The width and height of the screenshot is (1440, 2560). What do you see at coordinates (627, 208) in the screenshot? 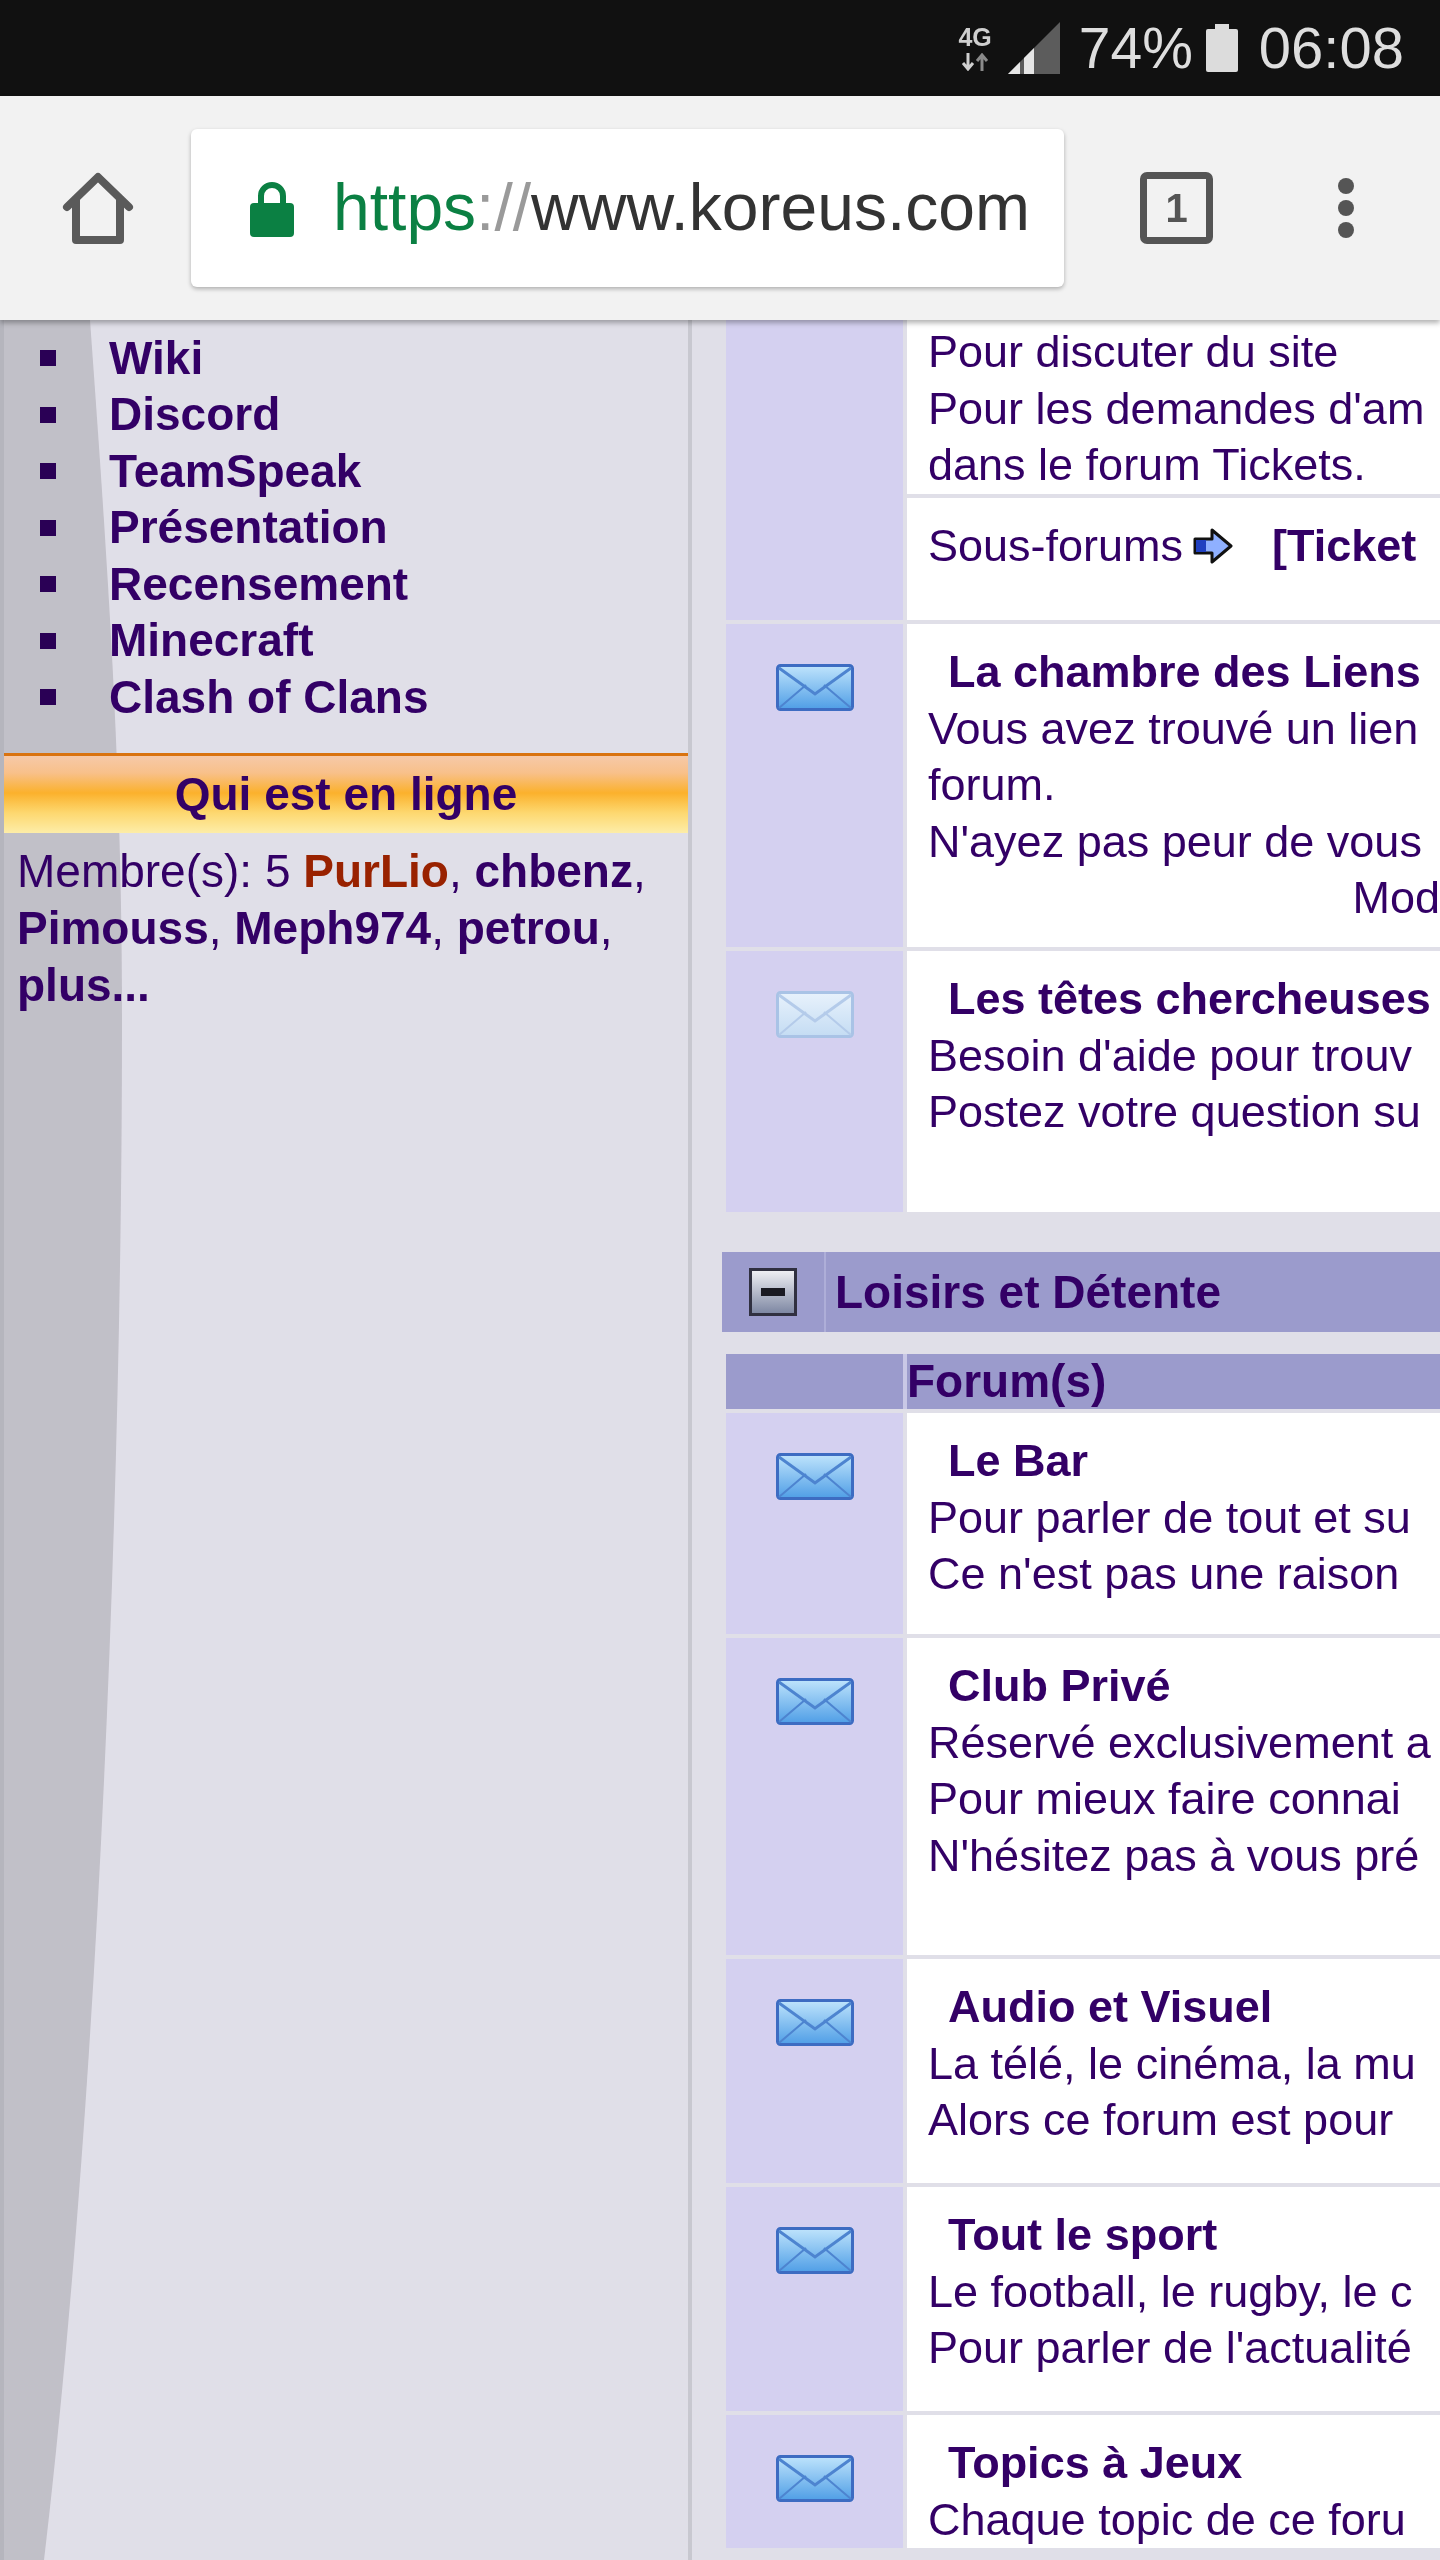
I see `address-field: https://www.koreus.com` at bounding box center [627, 208].